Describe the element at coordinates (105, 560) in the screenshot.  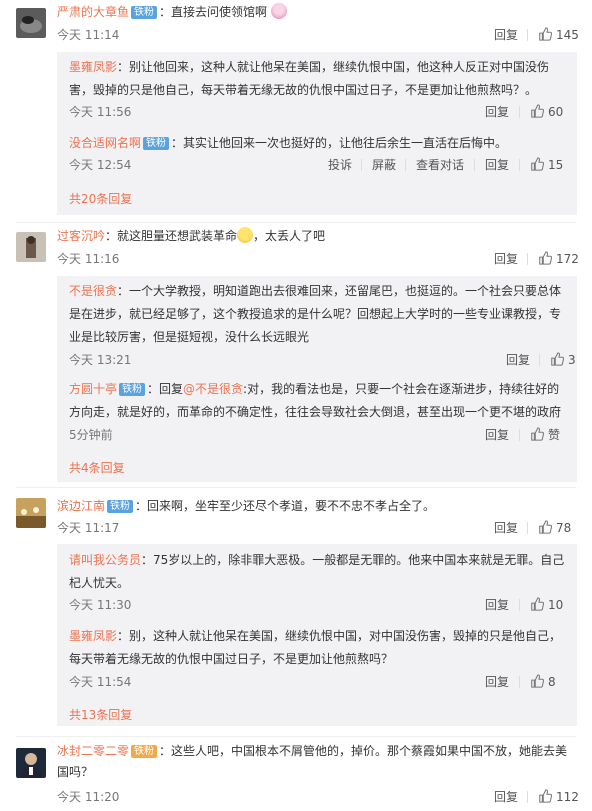
I see `reply-username: 请叫我公务员` at that location.